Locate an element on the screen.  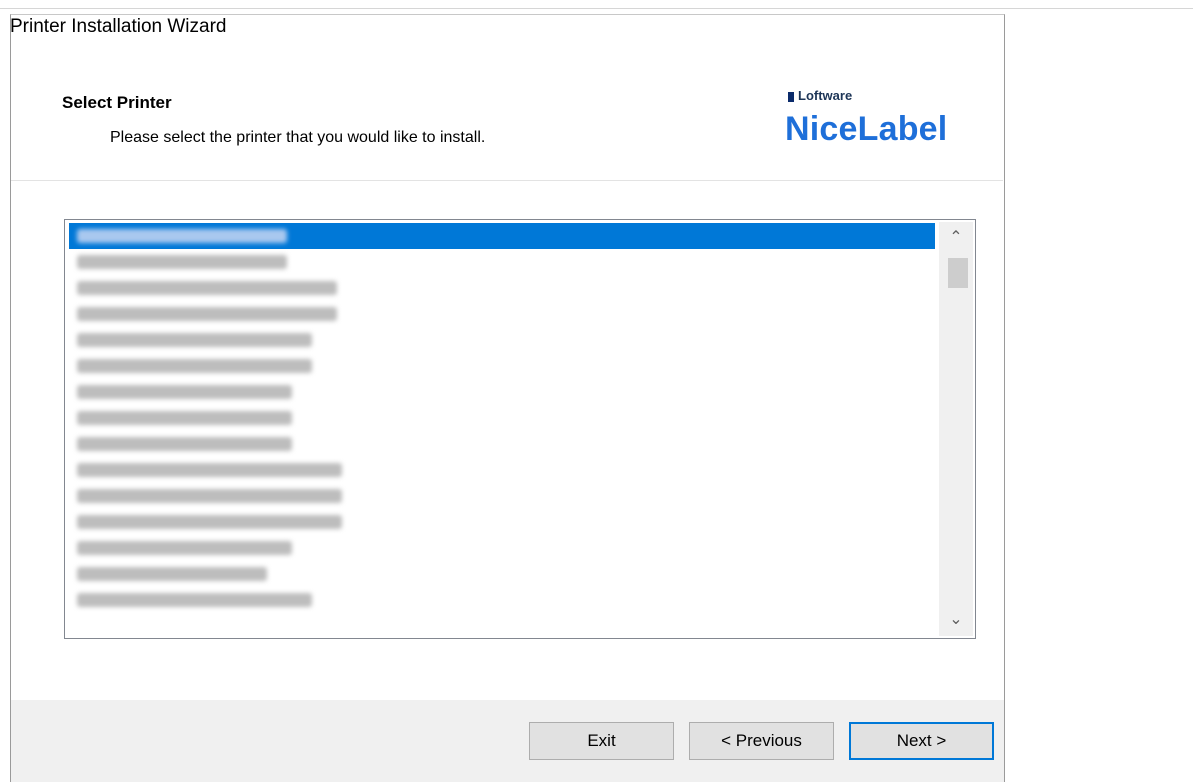
top-edge-line is located at coordinates (596, 8).